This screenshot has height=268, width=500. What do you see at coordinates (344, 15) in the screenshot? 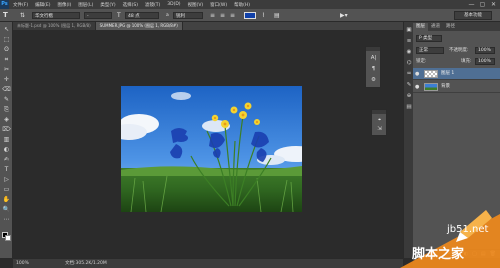
I see `3d-icon: ▶▾` at bounding box center [344, 15].